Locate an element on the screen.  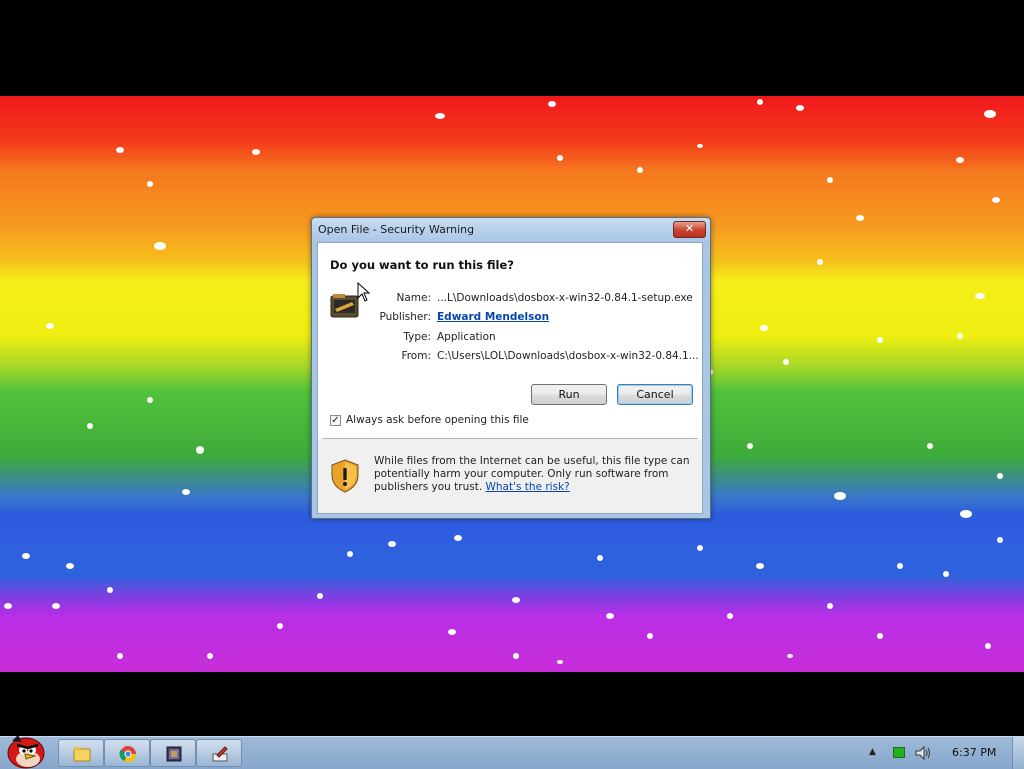
taskbar-explorer-button is located at coordinates (81, 753).